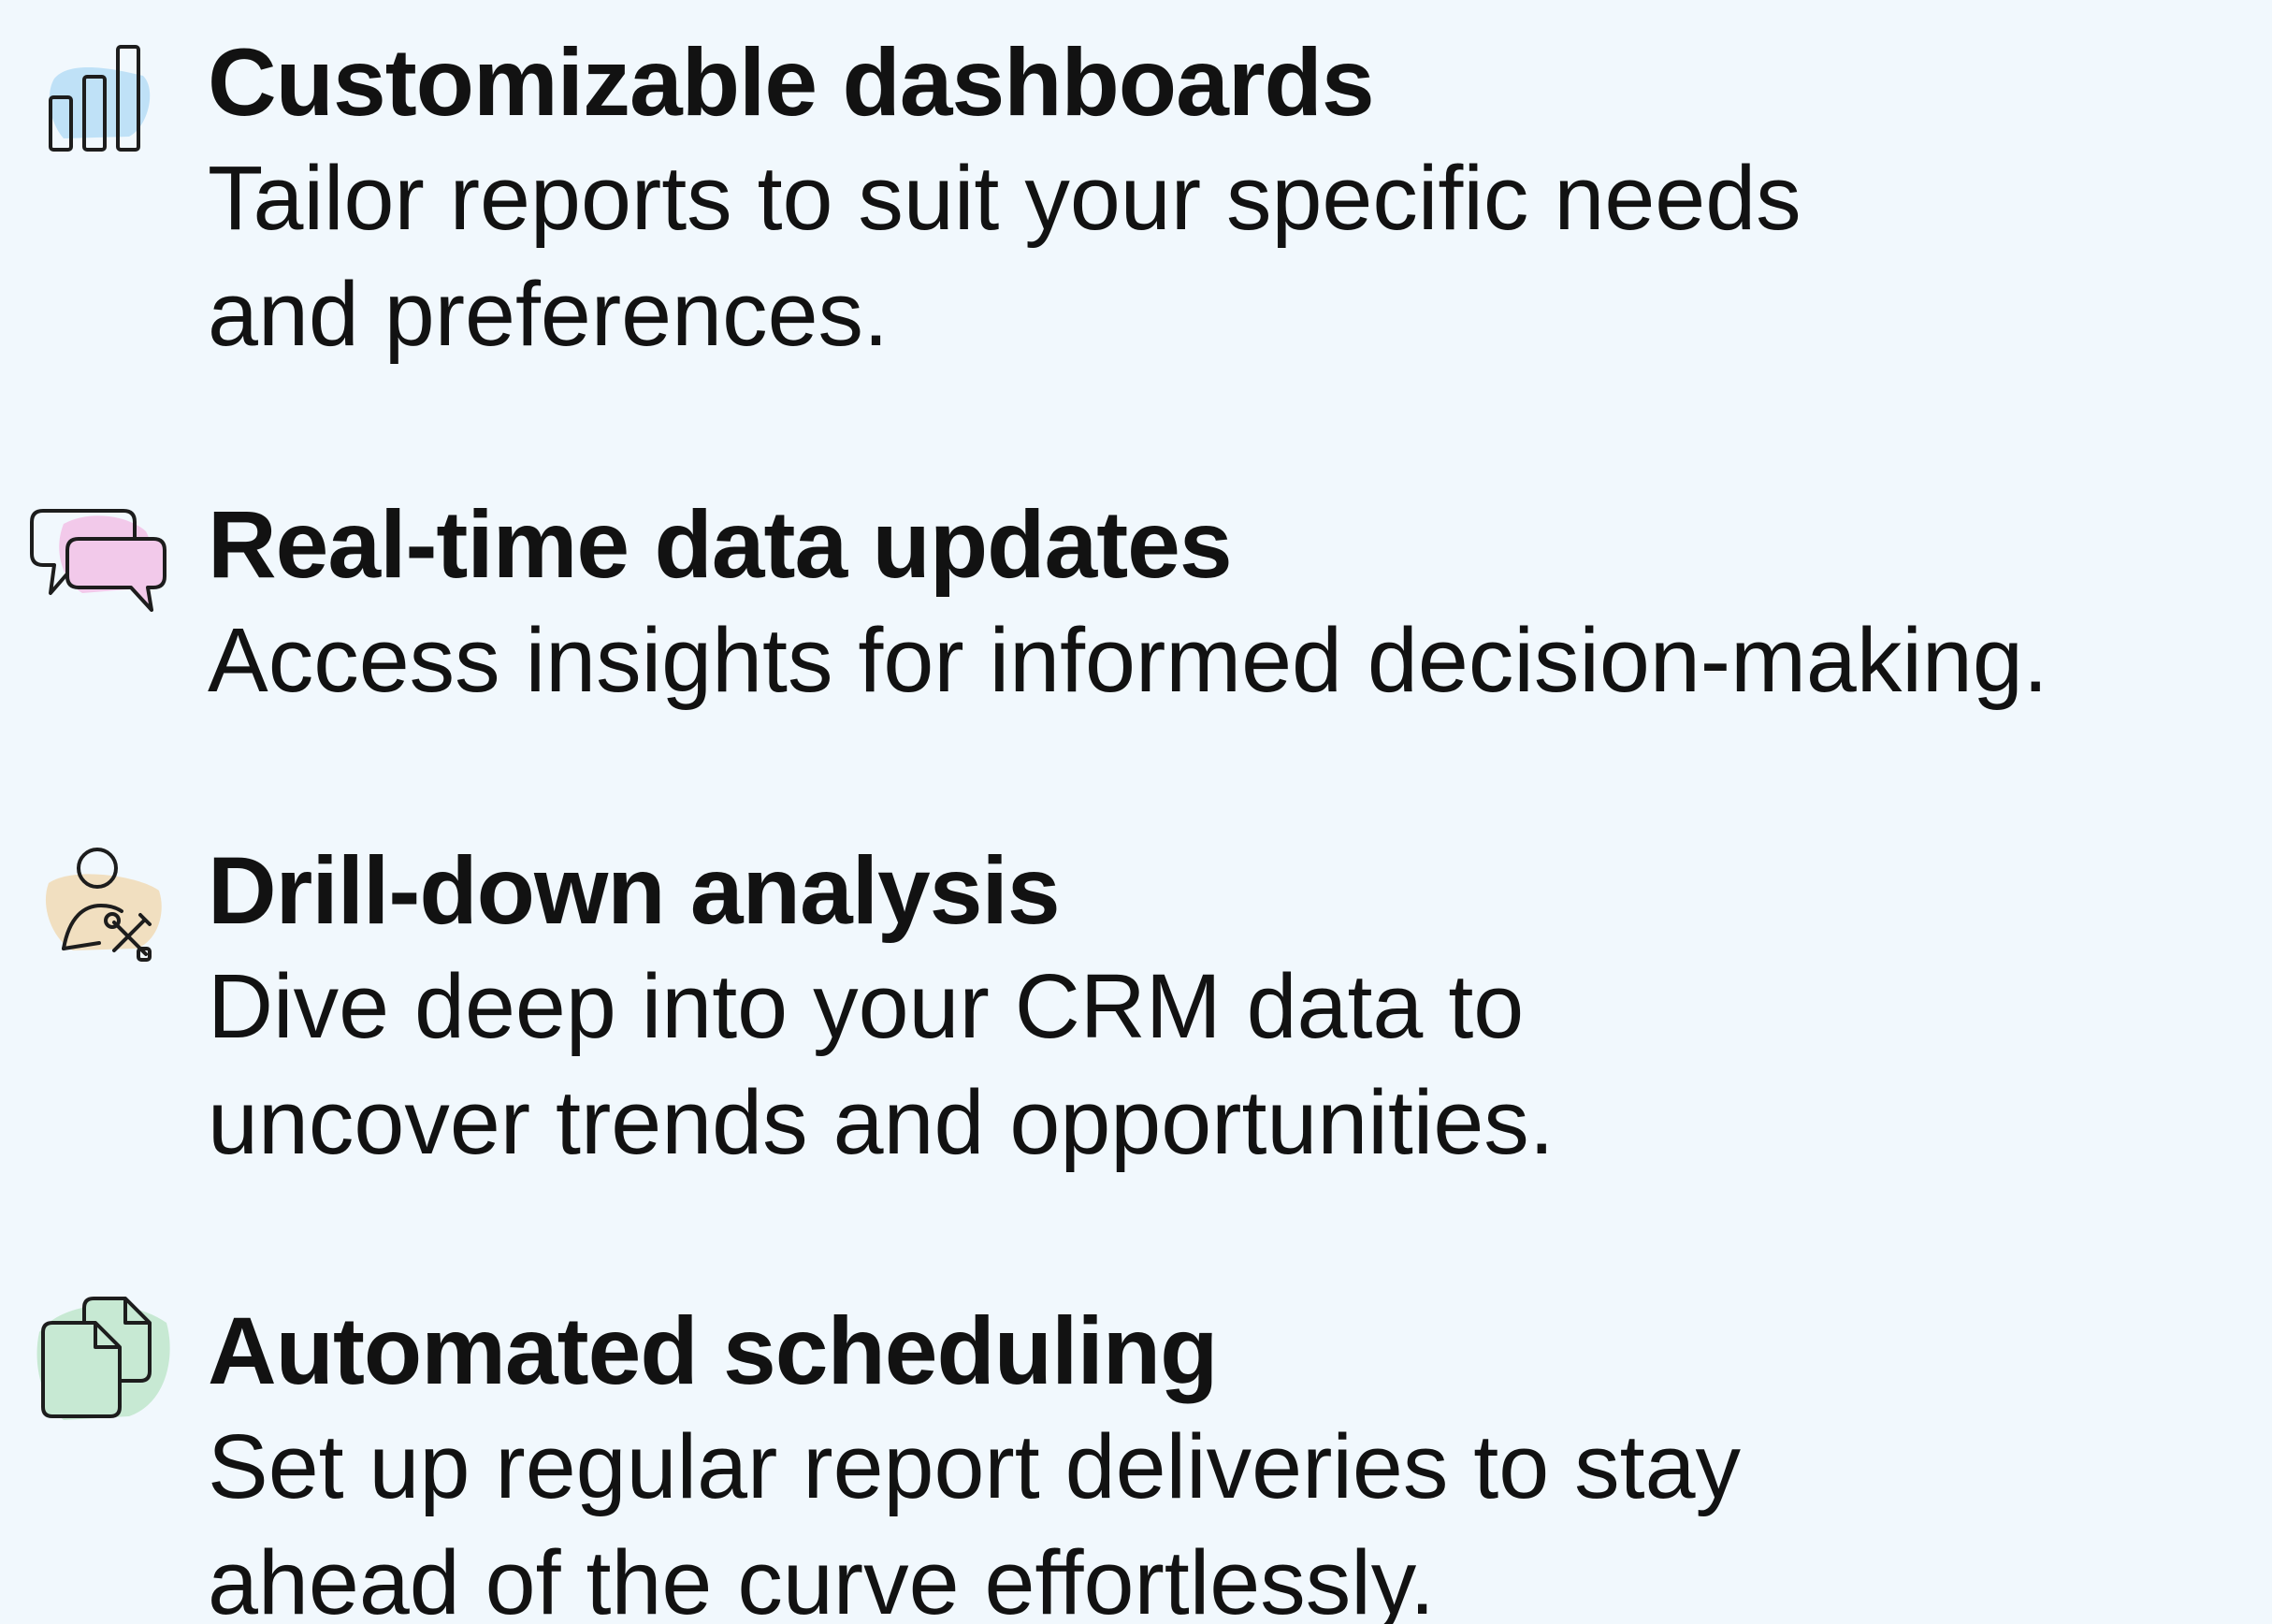  I want to click on feature-description-line: Set up regular report deliveries to stay, so click(975, 1466).